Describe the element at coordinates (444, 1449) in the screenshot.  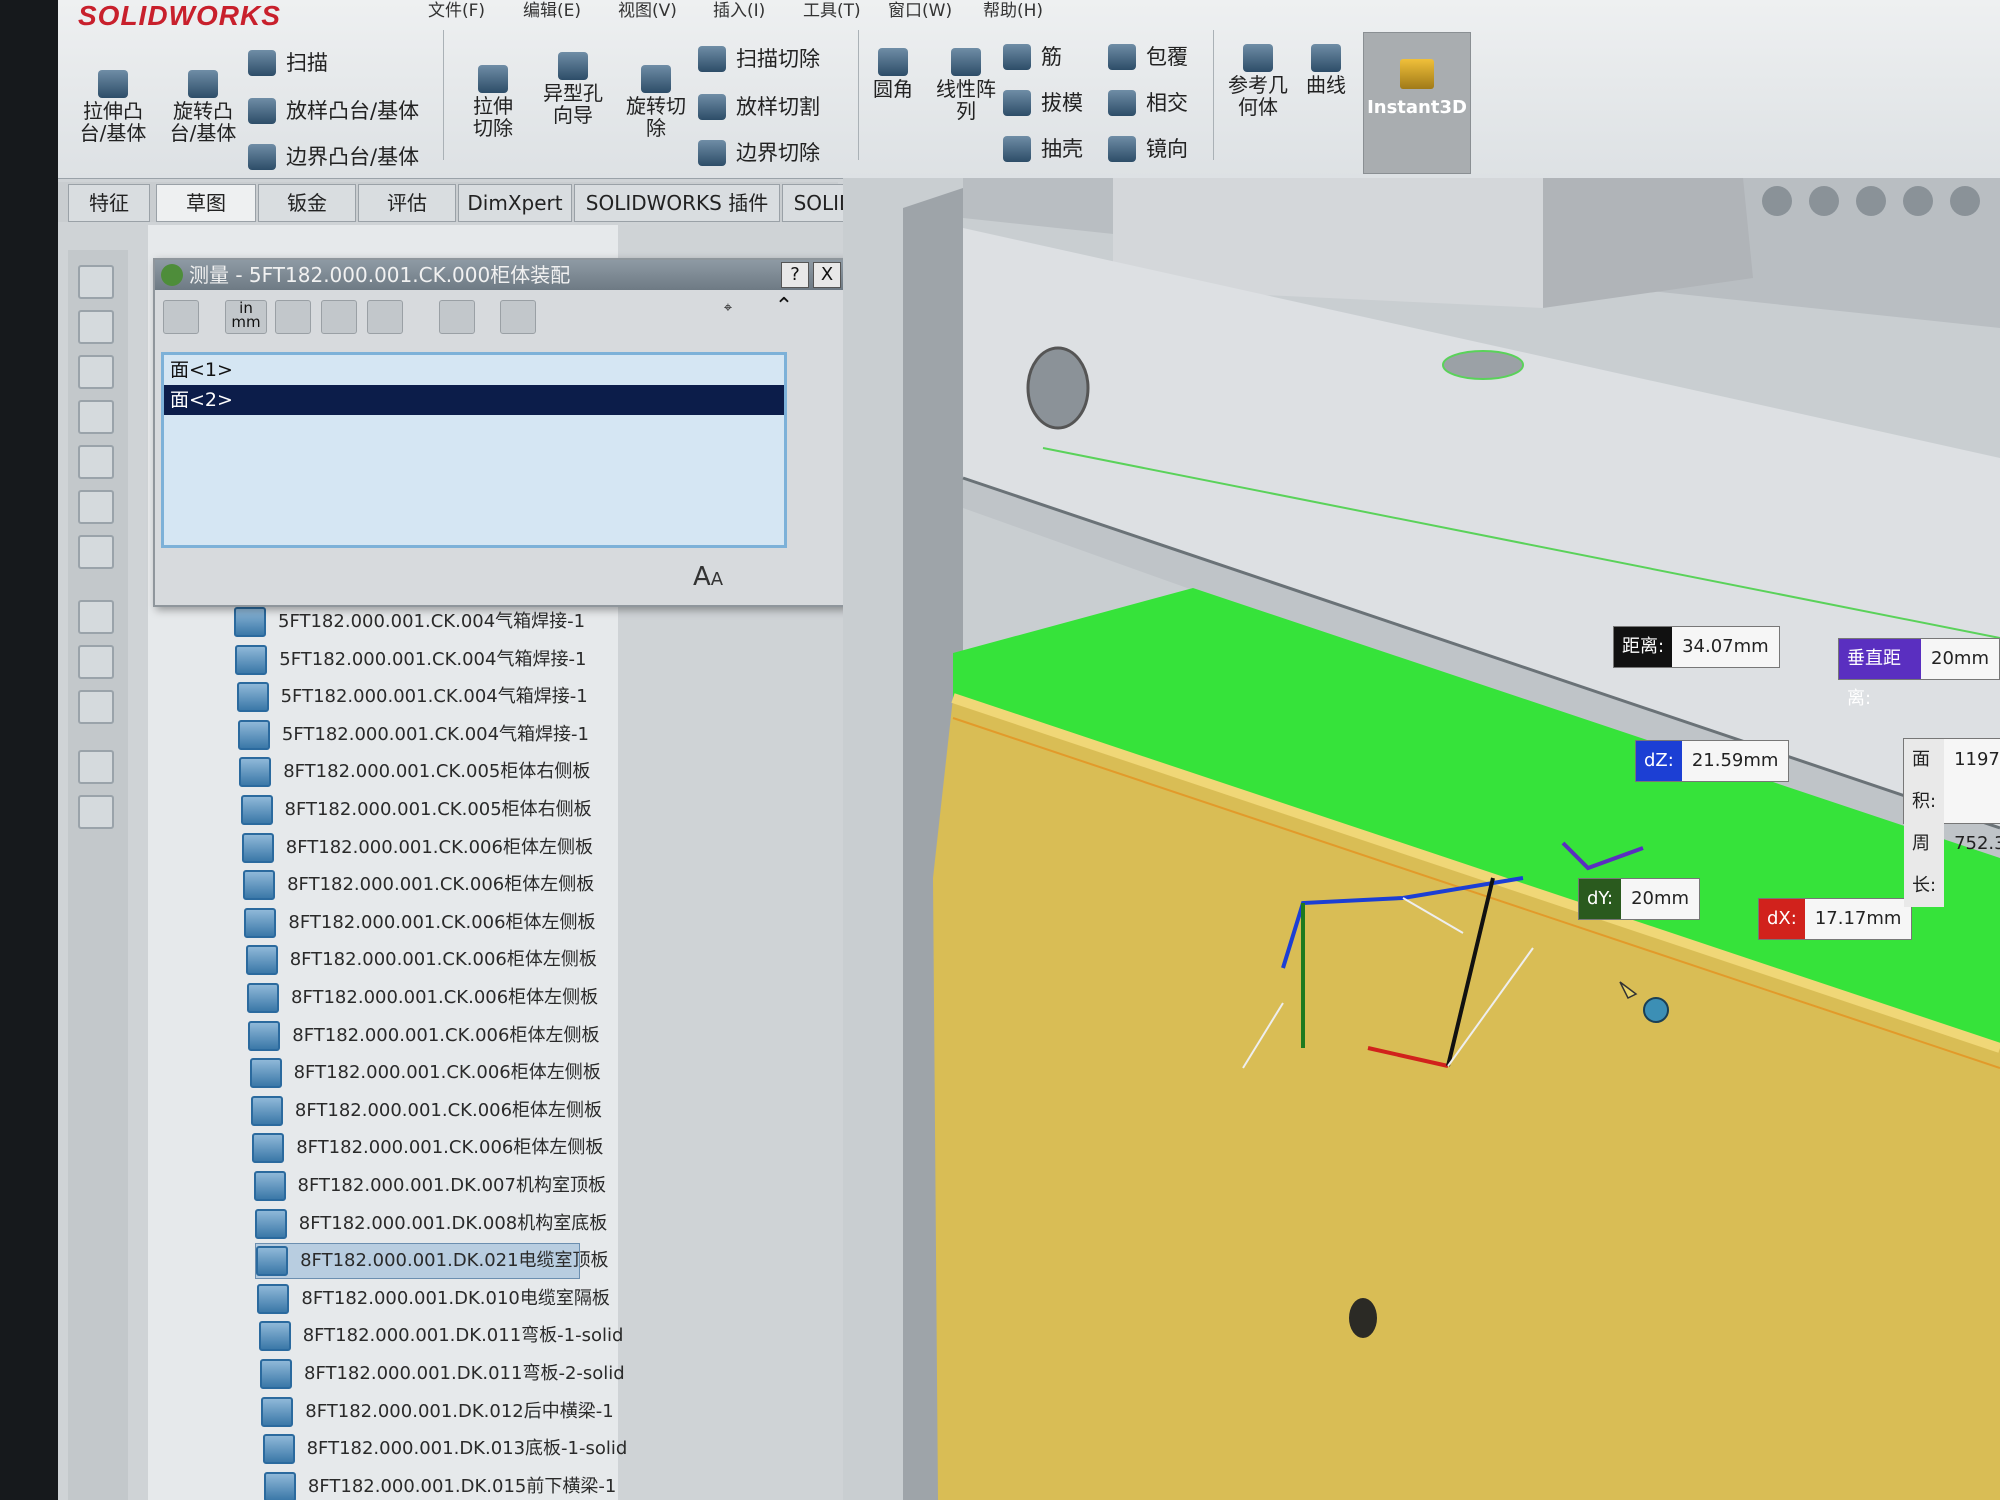
I see `tree-item: 8FT182.000.001.DK.013底板-1-solid` at that location.